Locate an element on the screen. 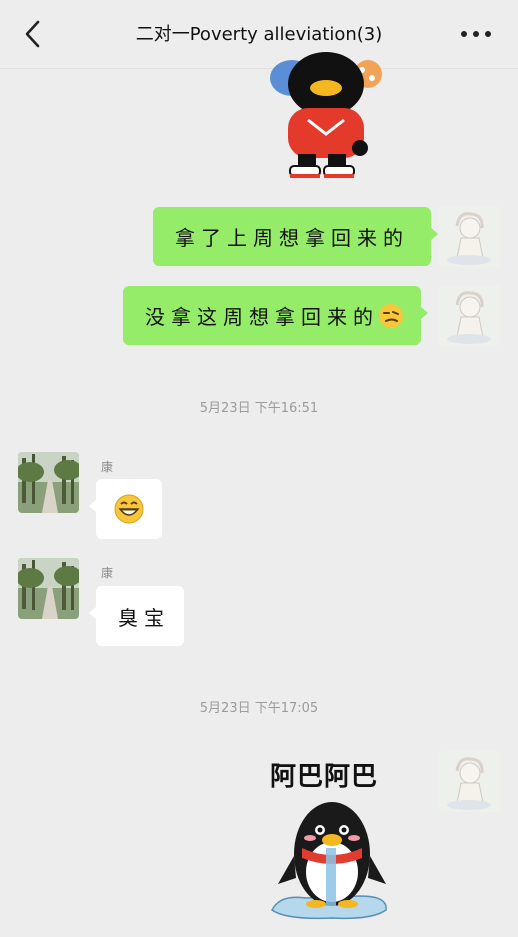 The image size is (518, 937). message-bubble: 臭宝 is located at coordinates (136, 616).